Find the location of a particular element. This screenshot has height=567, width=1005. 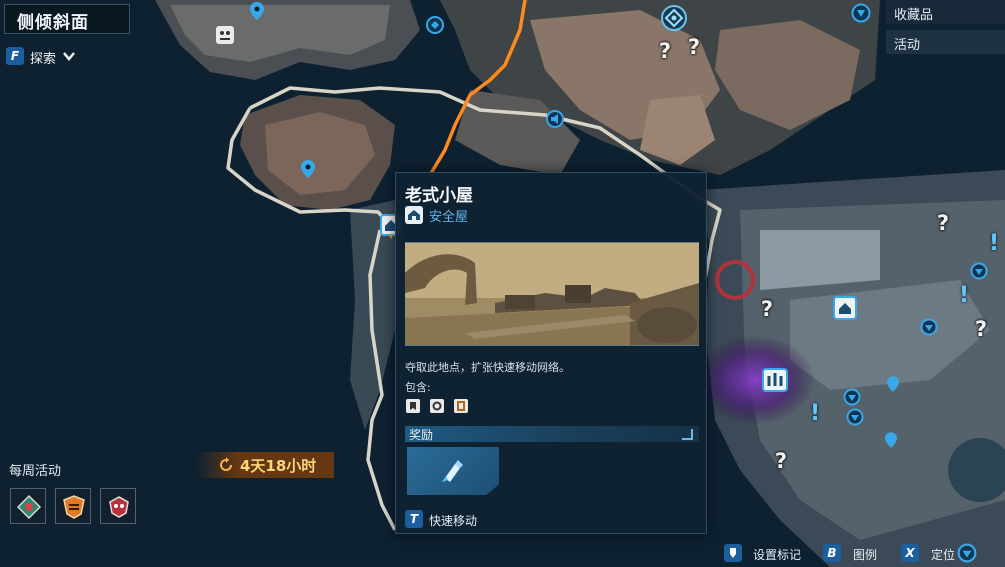

weekly-timer: 4天18小时 is located at coordinates (265, 465).